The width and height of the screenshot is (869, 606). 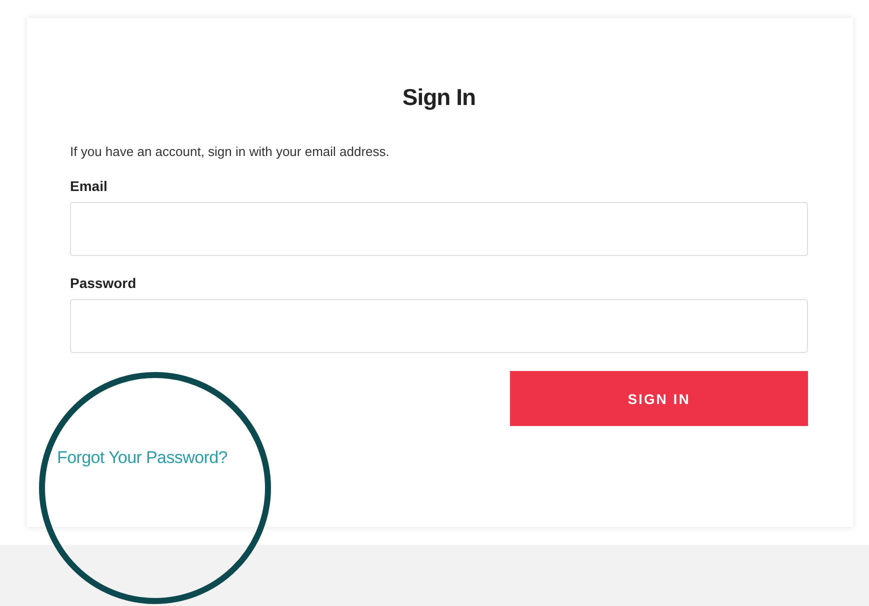 I want to click on form-title: Sign In, so click(x=439, y=97).